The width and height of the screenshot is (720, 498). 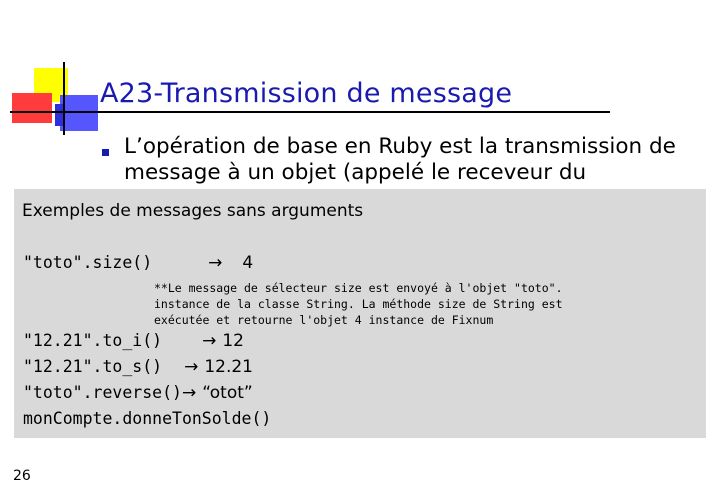 What do you see at coordinates (88, 262) in the screenshot?
I see `code-expression: "toto".size()` at bounding box center [88, 262].